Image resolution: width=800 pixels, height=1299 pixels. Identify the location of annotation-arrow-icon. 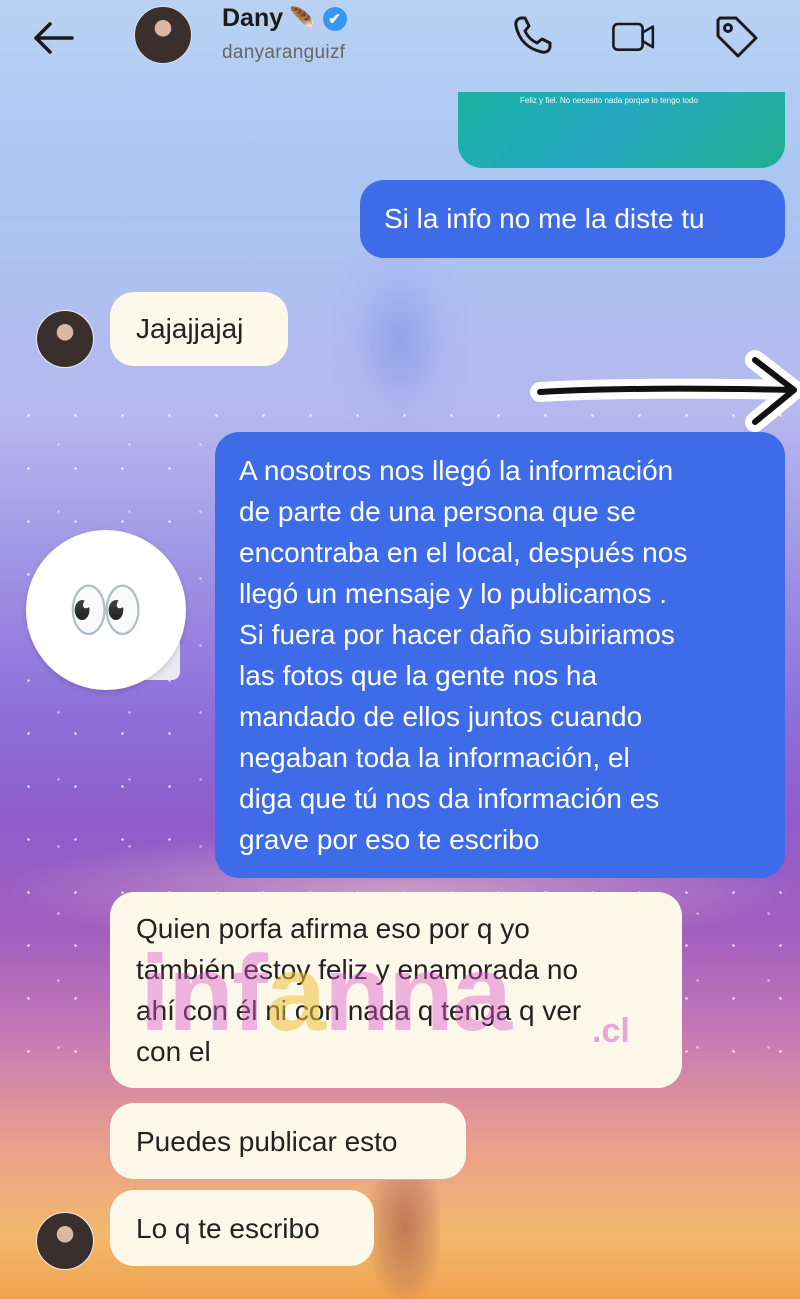
(665, 391).